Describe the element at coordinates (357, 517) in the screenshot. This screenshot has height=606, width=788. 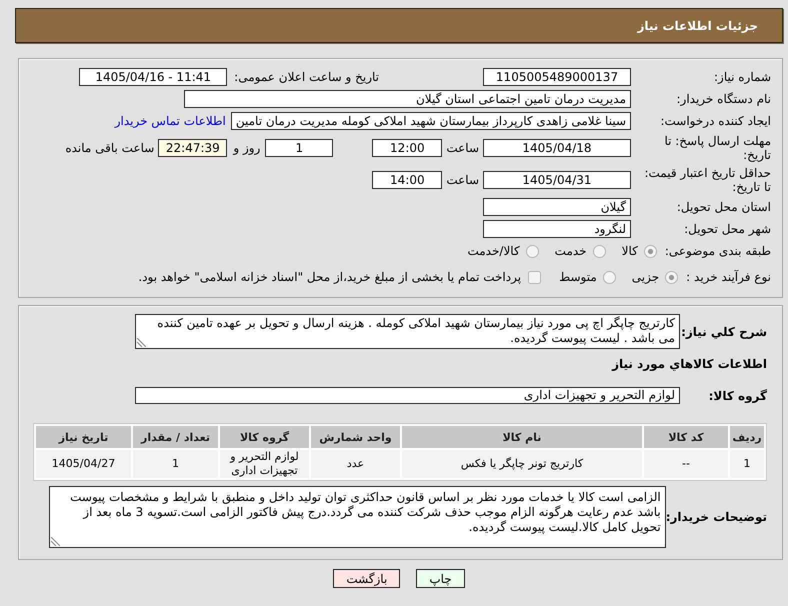
I see `notes-textarea: الزامی است کالا یا خدمات مورد نظر بر اساس قانون حداکثری توان تولید داخل و منطبق با شرایط و مشخصات پیوست باشد عدم رعایت هرگونه الزام موجب حذف شرکت کننده می گردد.درج پیش فاکتور الزامی است.تسویه 3 ماه بعد از تحویل کامل کالا.لیست پیوست گردیده.` at that location.